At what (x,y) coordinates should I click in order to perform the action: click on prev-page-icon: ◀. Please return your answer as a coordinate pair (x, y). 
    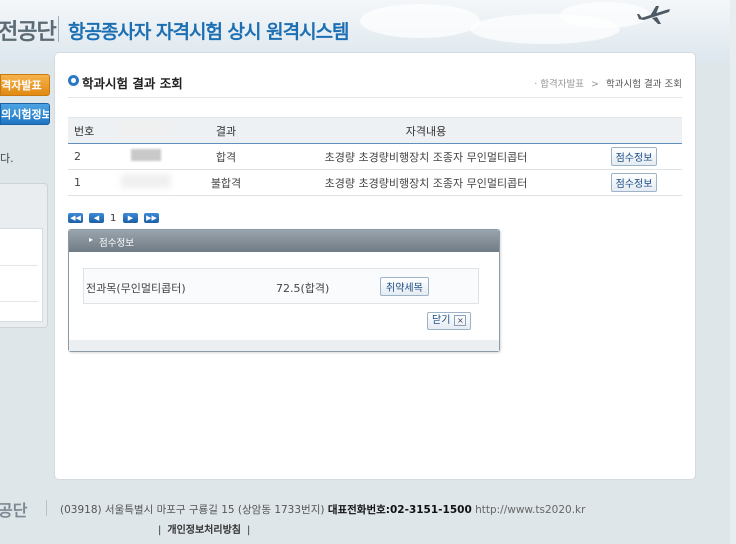
    Looking at the image, I should click on (96, 218).